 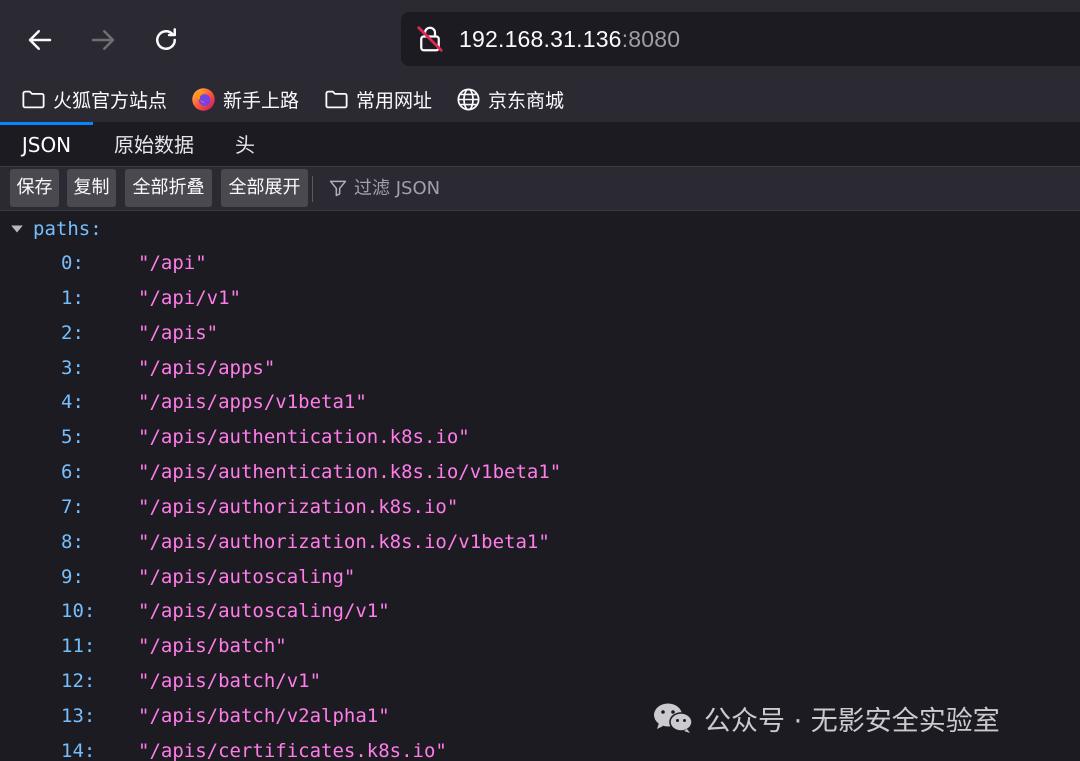 I want to click on json-value: "/apis/authorization.k8s.io", so click(x=298, y=507).